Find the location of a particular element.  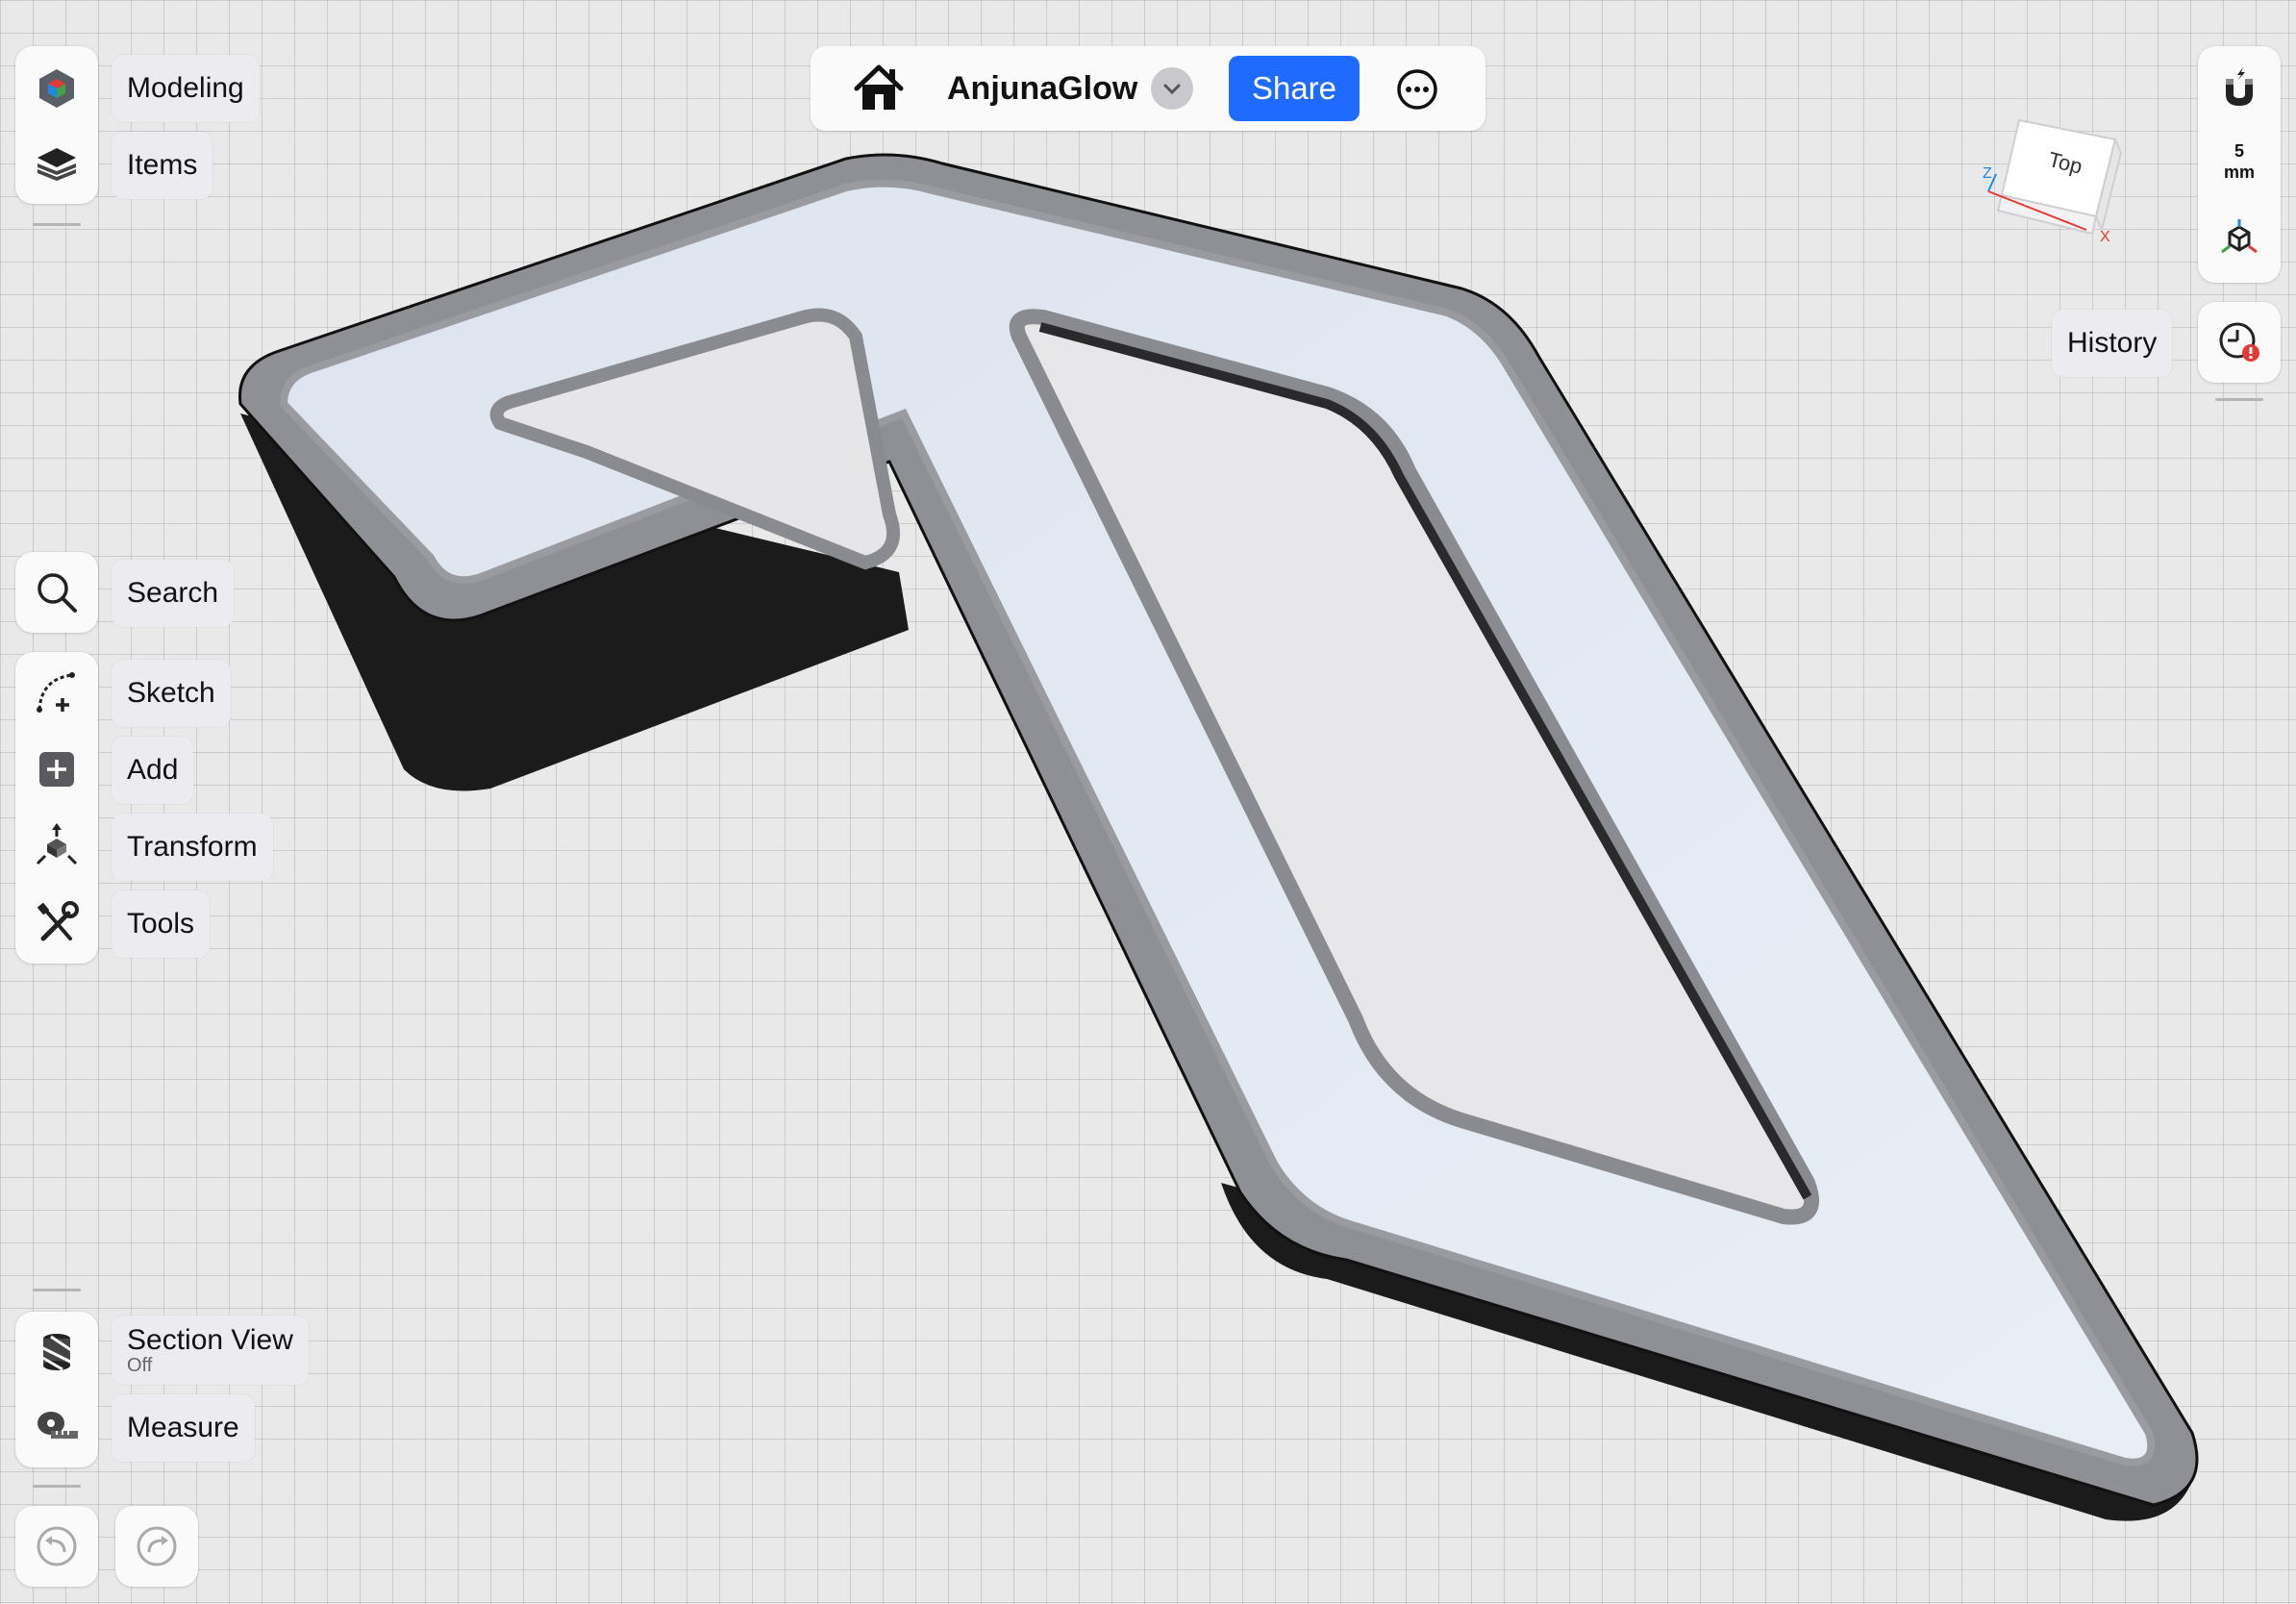

transform-icon is located at coordinates (56, 846).